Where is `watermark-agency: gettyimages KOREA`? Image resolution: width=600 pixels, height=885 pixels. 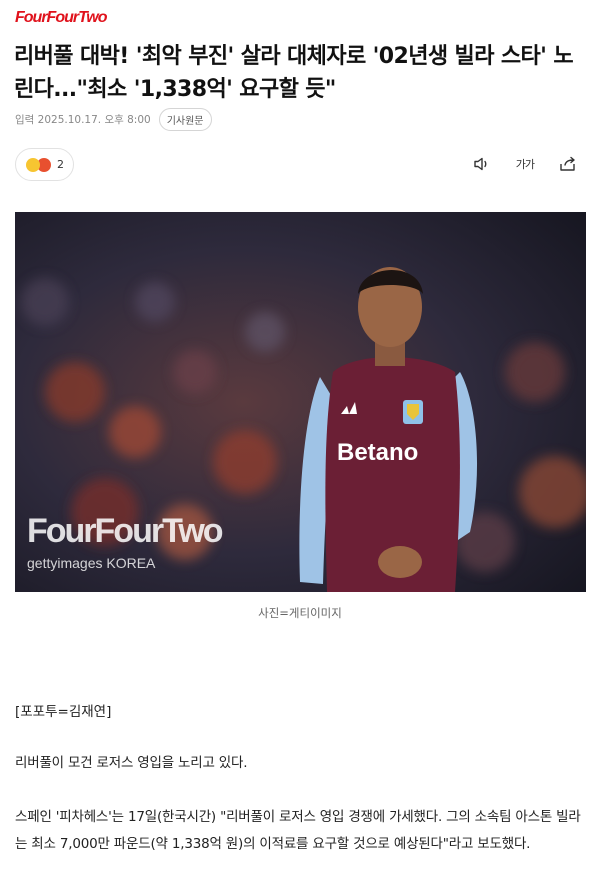
watermark-agency: gettyimages KOREA is located at coordinates (91, 563).